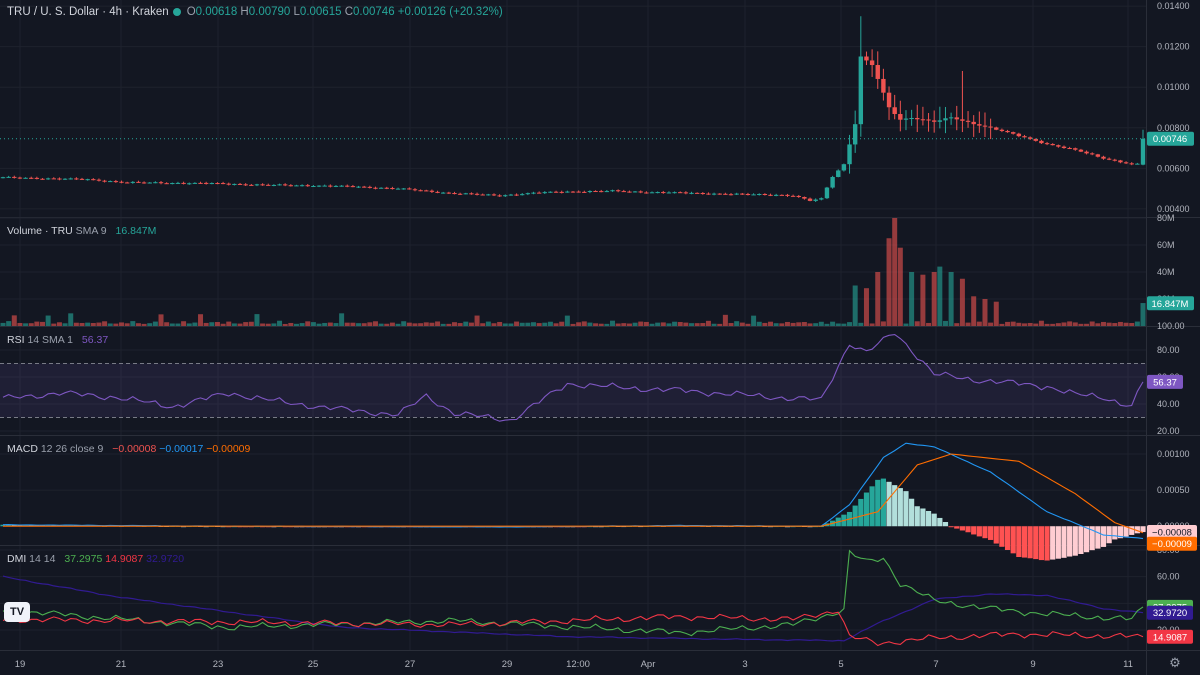  Describe the element at coordinates (121, 664) in the screenshot. I see `time-axis-label: 21` at that location.